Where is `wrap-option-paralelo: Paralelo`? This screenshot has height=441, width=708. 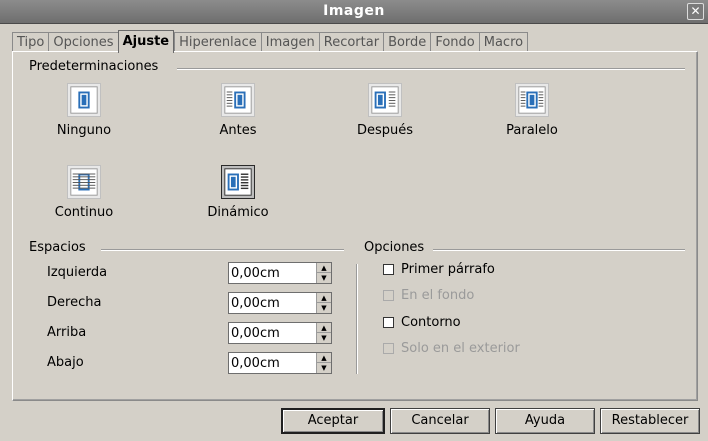 wrap-option-paralelo: Paralelo is located at coordinates (532, 110).